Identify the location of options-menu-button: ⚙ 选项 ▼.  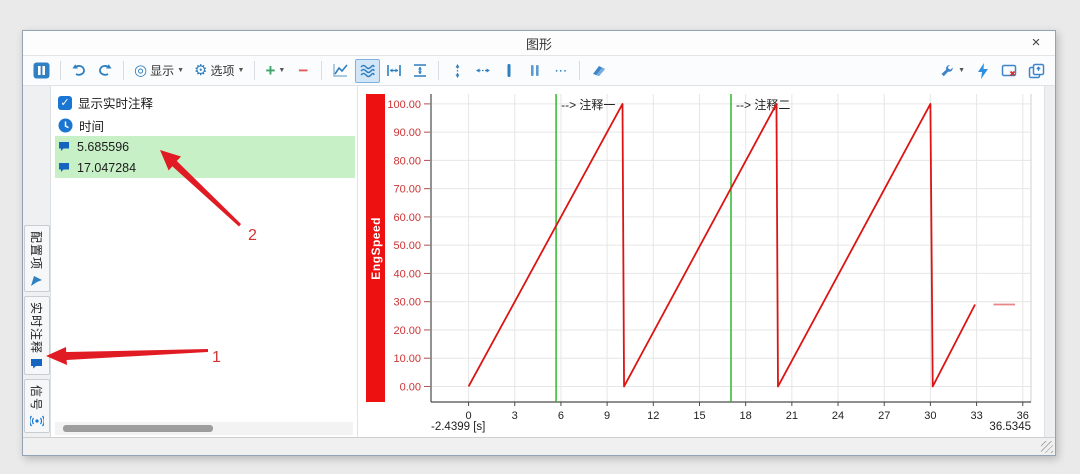
(219, 71).